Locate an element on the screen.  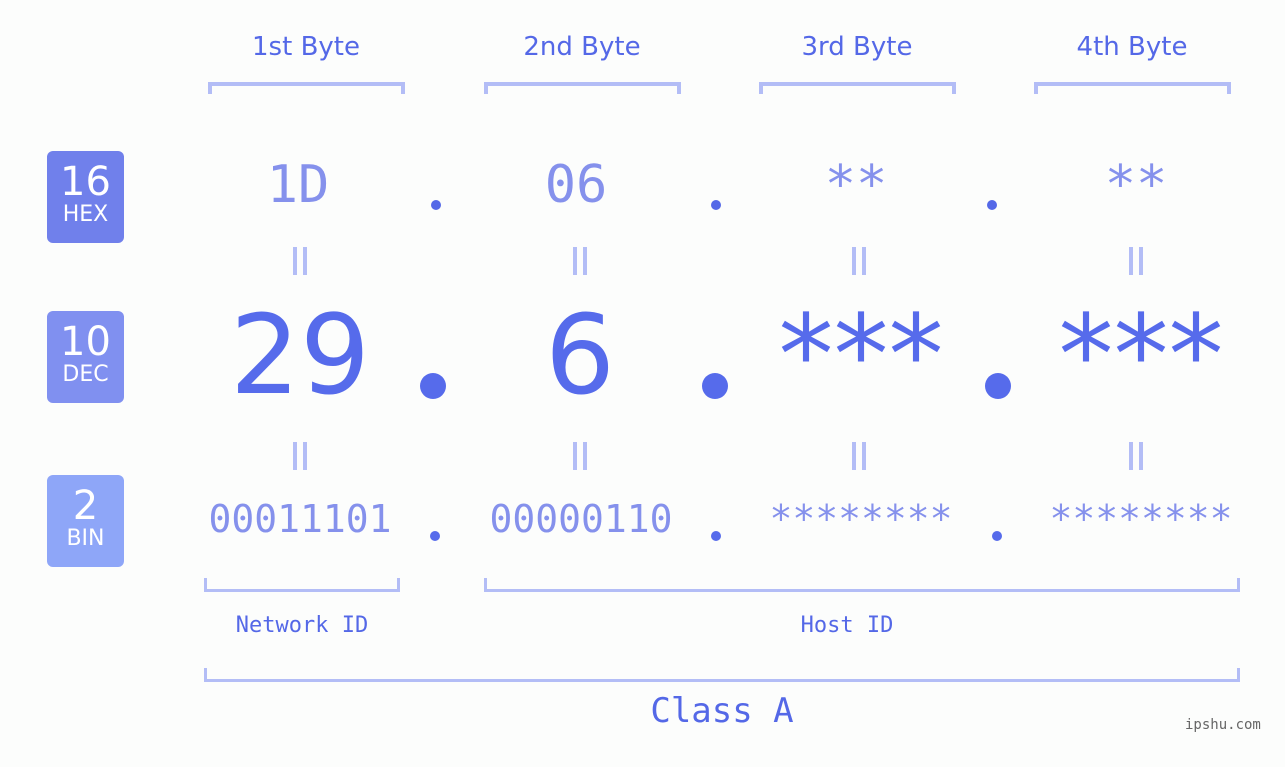
bin-byte-2: 00000110 is located at coordinates (581, 519).